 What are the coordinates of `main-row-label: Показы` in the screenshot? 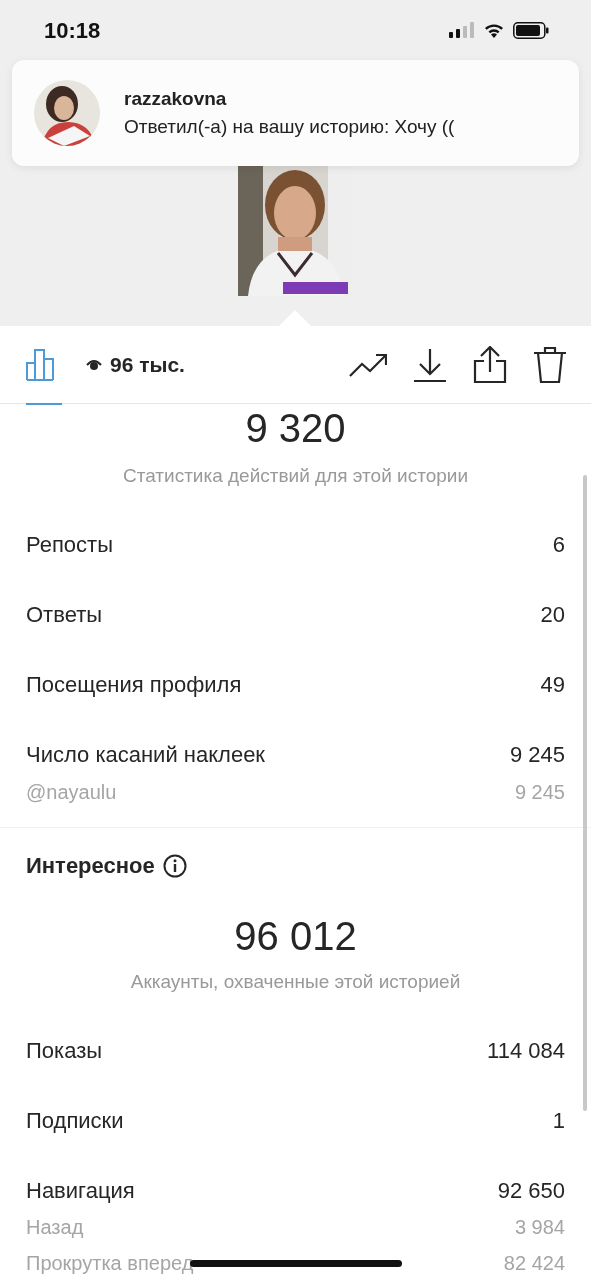 It's located at (64, 1050).